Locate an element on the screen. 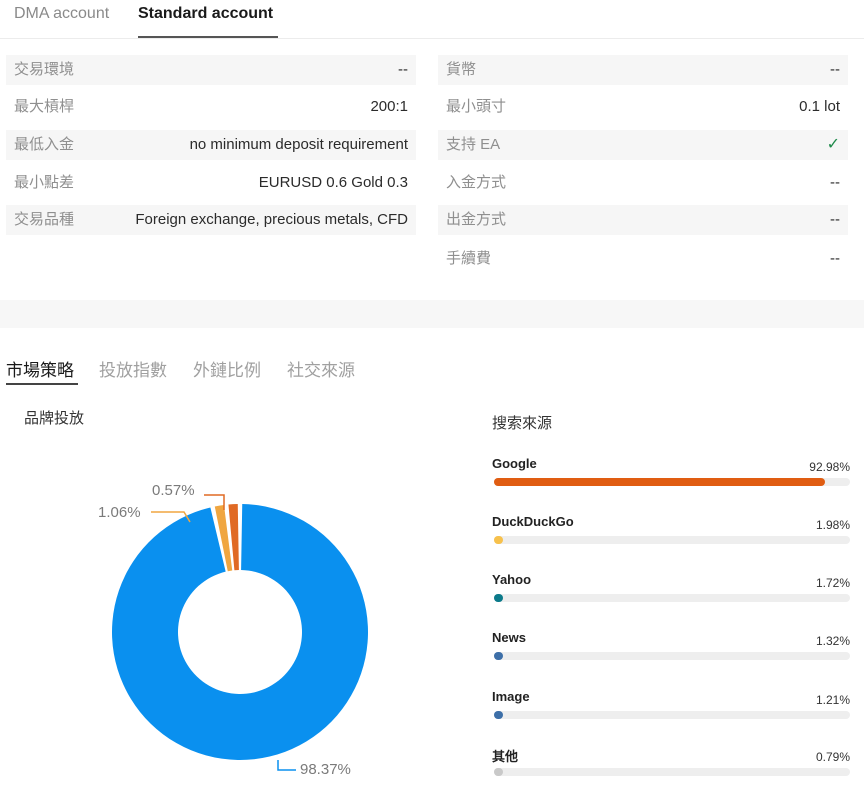 This screenshot has height=790, width=864. tab-market-strategy: 市場策略 is located at coordinates (40, 368).